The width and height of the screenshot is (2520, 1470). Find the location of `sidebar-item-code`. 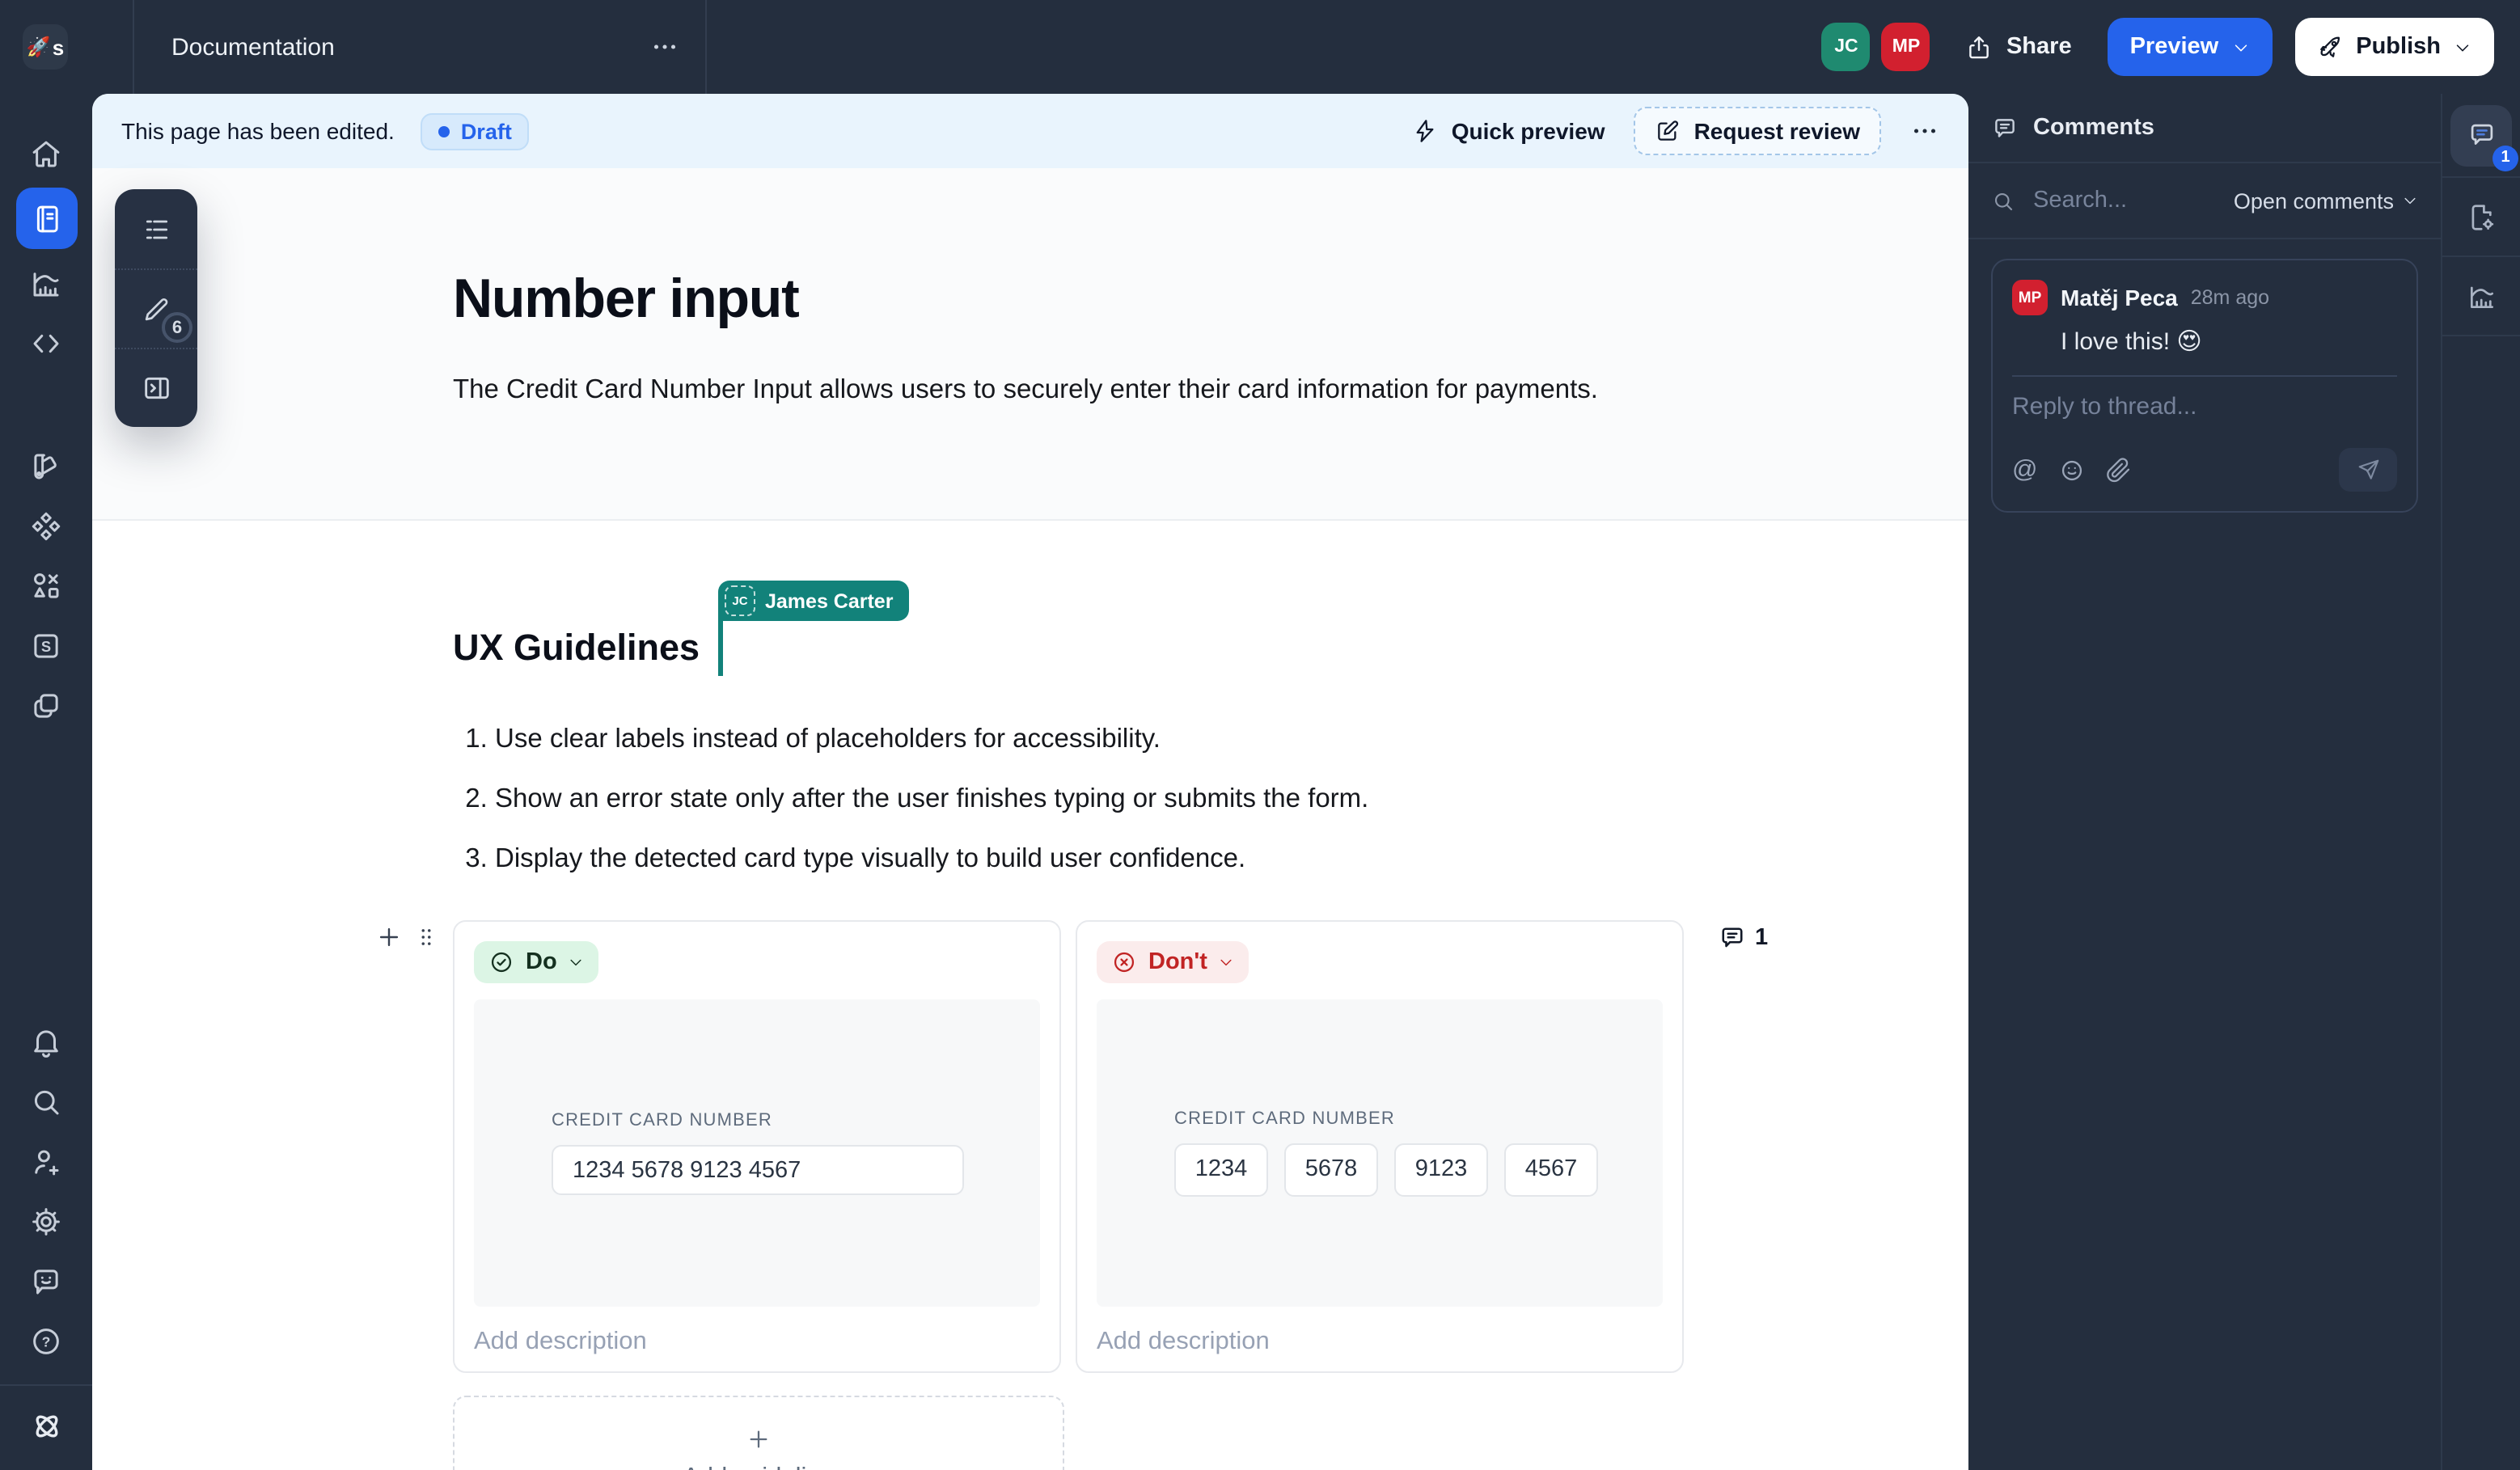

sidebar-item-code is located at coordinates (46, 343).